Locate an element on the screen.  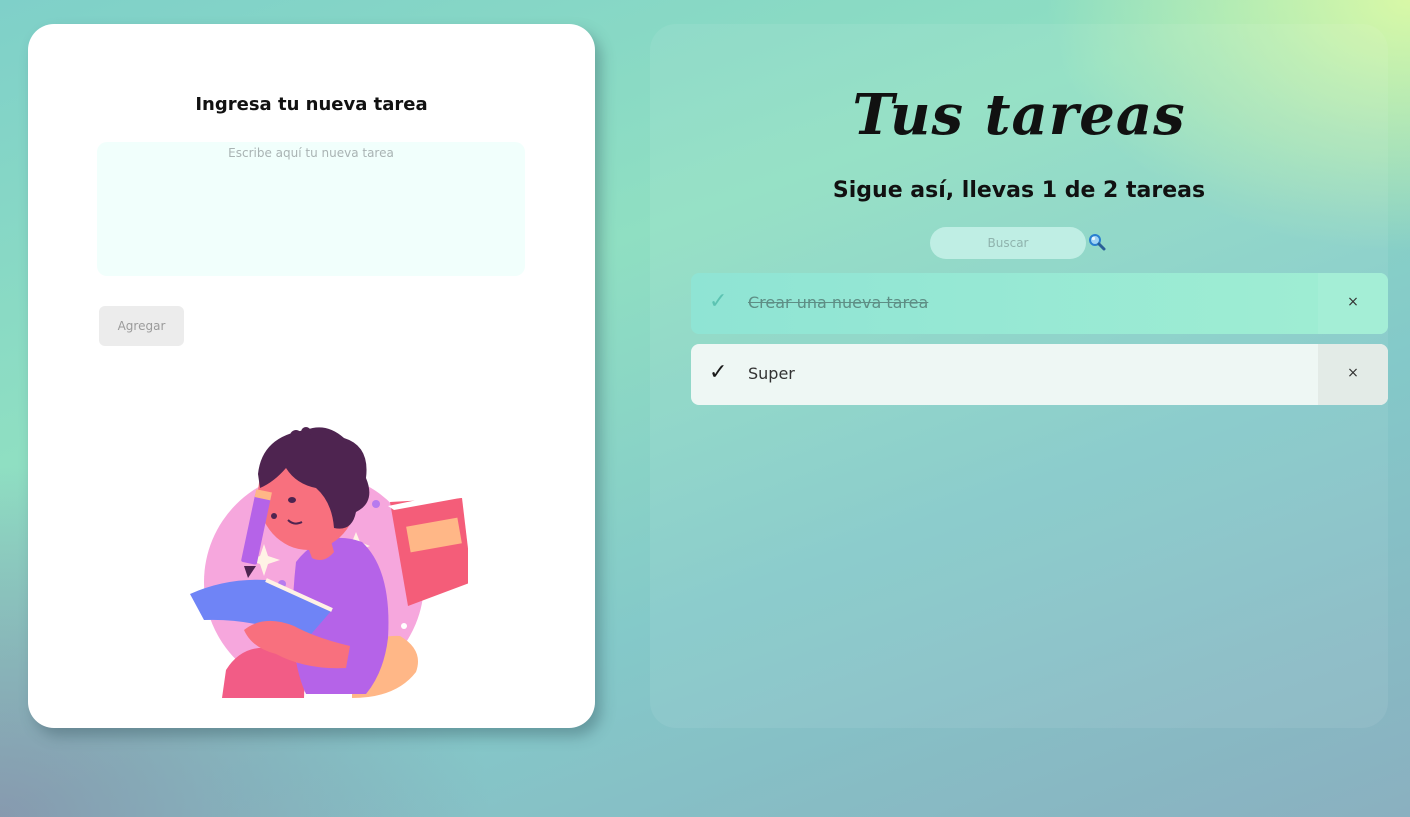
tasks-title: Tus tareas is located at coordinates (1019, 115).